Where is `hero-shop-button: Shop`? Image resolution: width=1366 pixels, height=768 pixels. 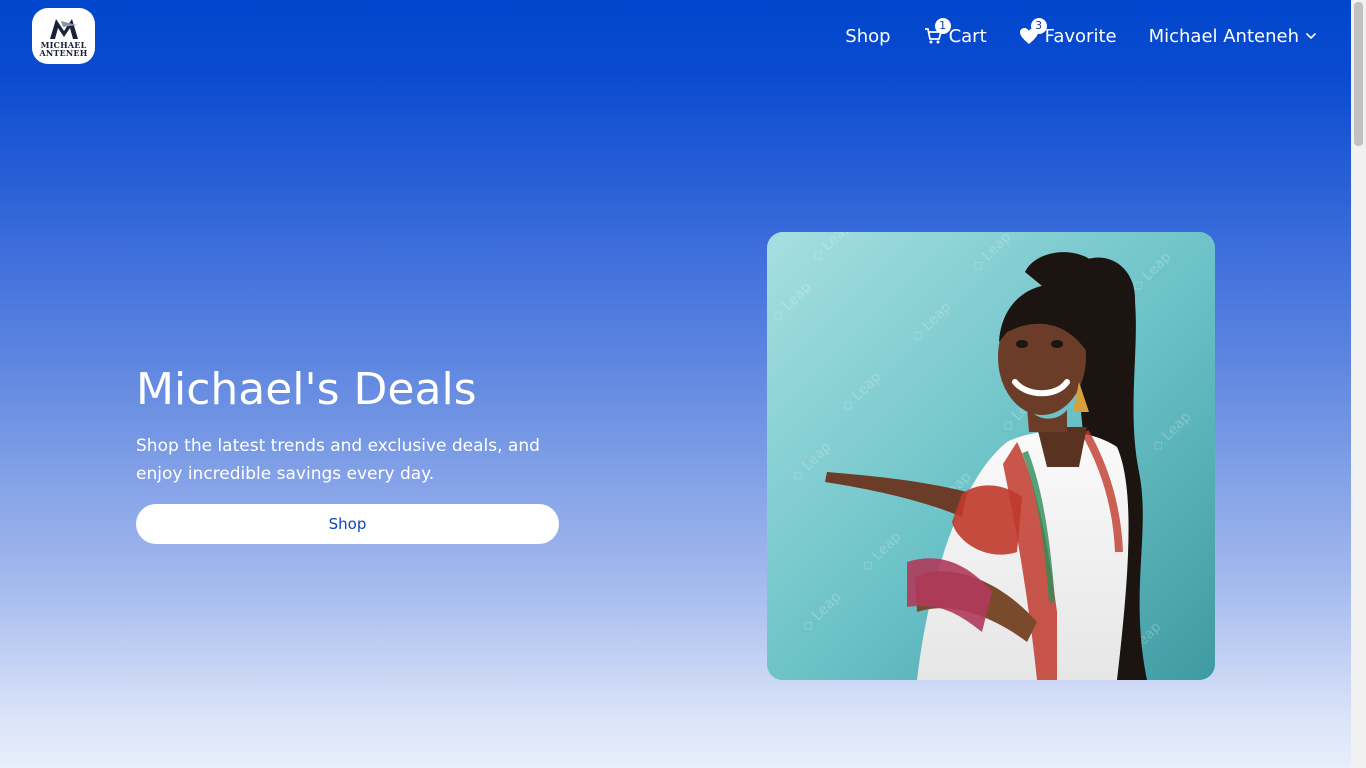
hero-shop-button: Shop is located at coordinates (347, 524).